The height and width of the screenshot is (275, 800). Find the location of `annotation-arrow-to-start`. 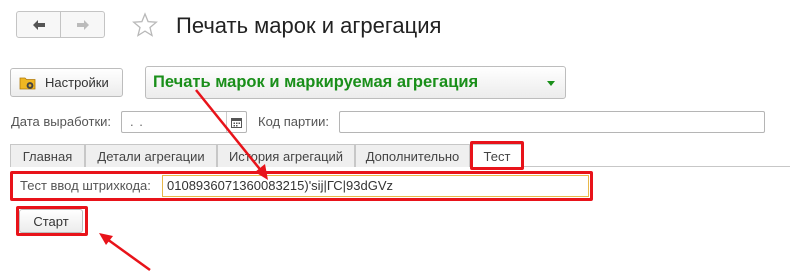

annotation-arrow-to-start is located at coordinates (128, 254).